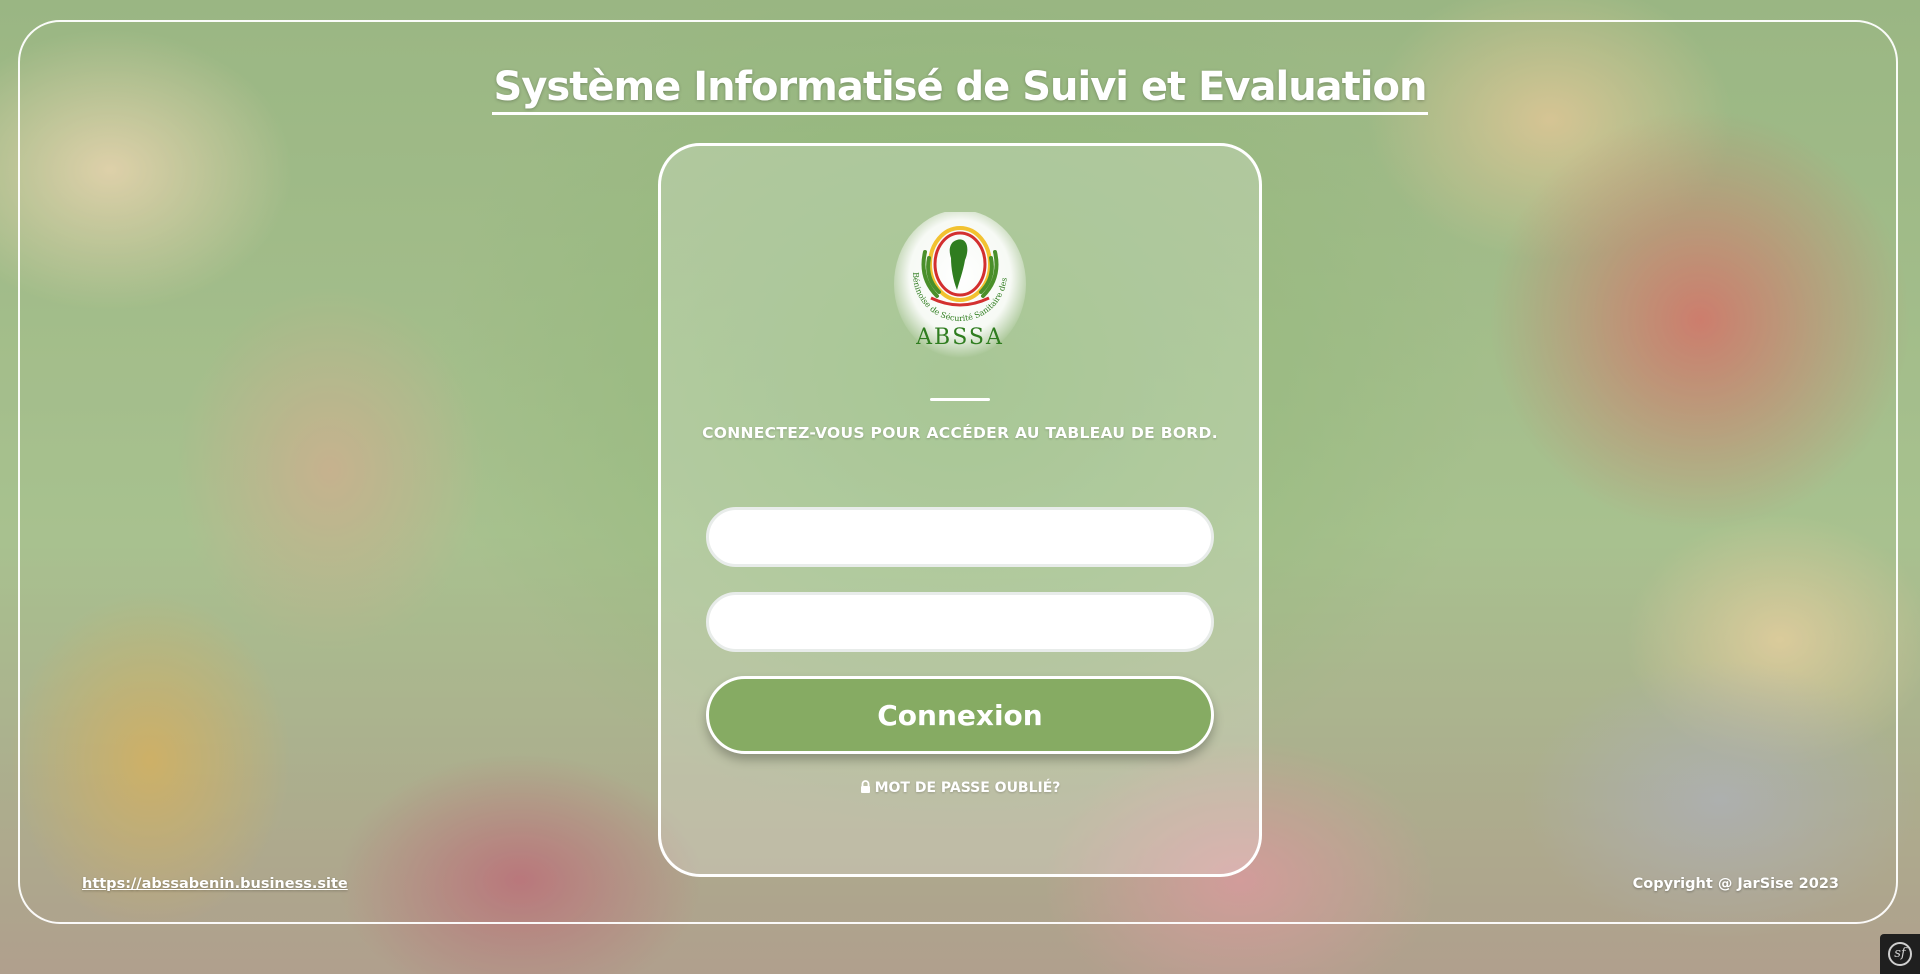 The height and width of the screenshot is (974, 1920). What do you see at coordinates (1735, 884) in the screenshot?
I see `copyright-text: Copyright @ JarSise 2023` at bounding box center [1735, 884].